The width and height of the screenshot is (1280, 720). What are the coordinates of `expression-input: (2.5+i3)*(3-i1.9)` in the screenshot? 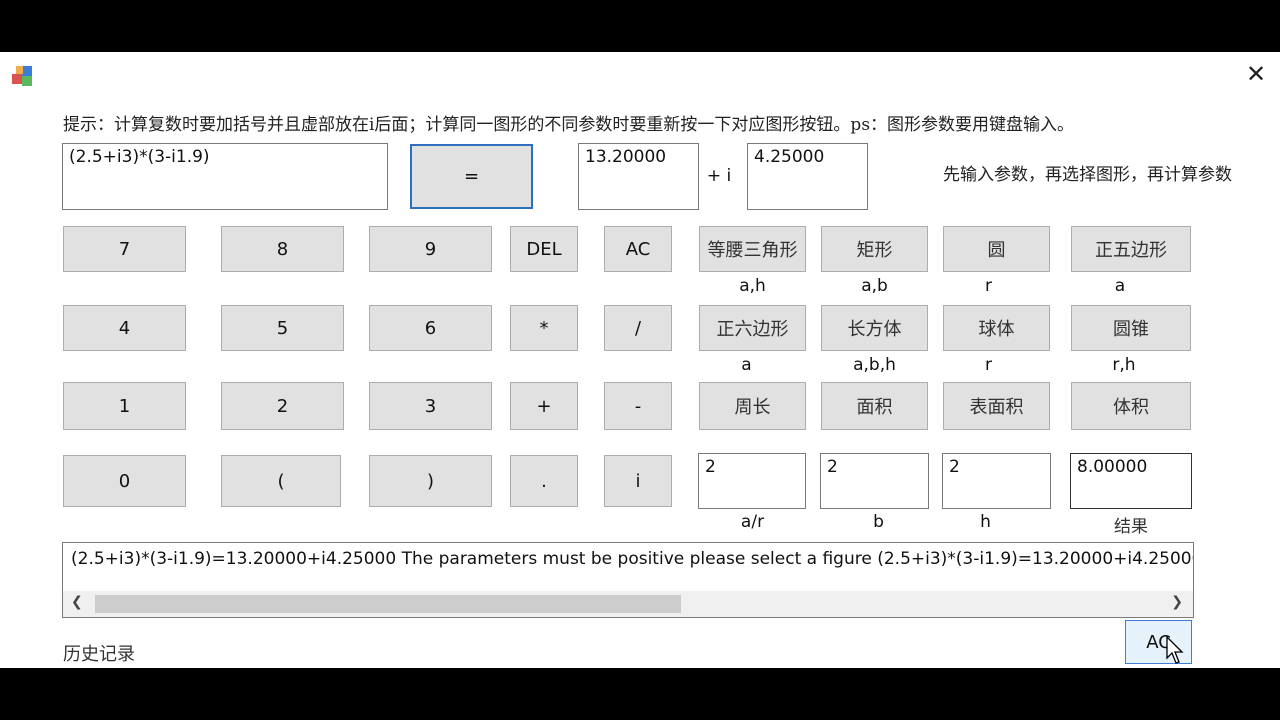 It's located at (225, 176).